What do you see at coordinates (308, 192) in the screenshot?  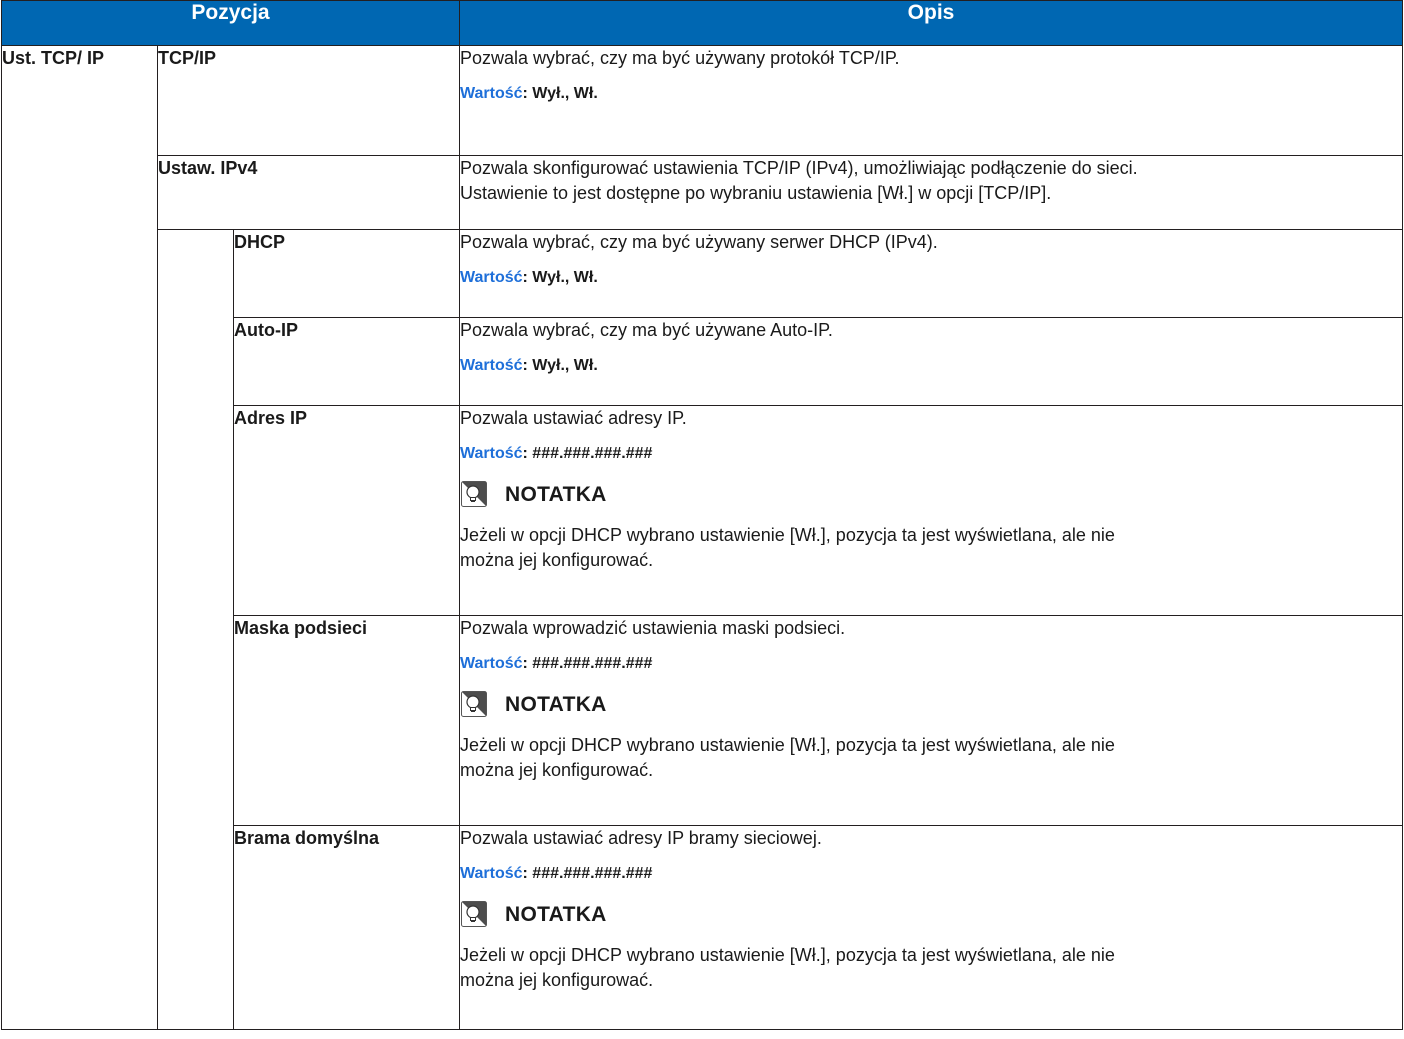 I see `row-label: Ustaw. IPv4` at bounding box center [308, 192].